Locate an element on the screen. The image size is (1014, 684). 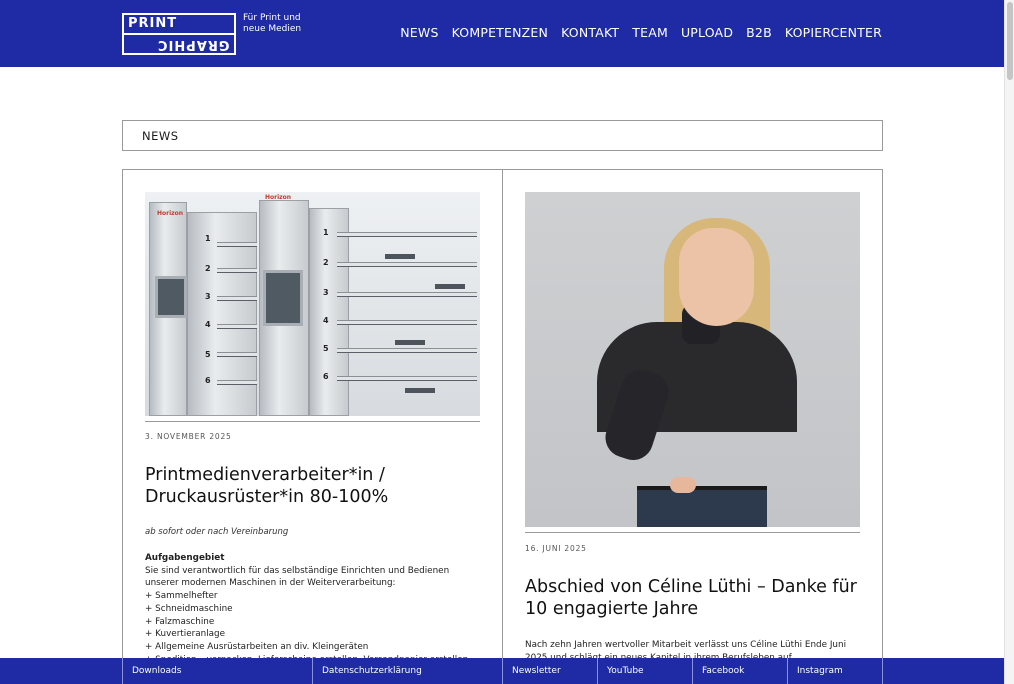
post-date: 3. NOVEMBER 2025 is located at coordinates (188, 436).